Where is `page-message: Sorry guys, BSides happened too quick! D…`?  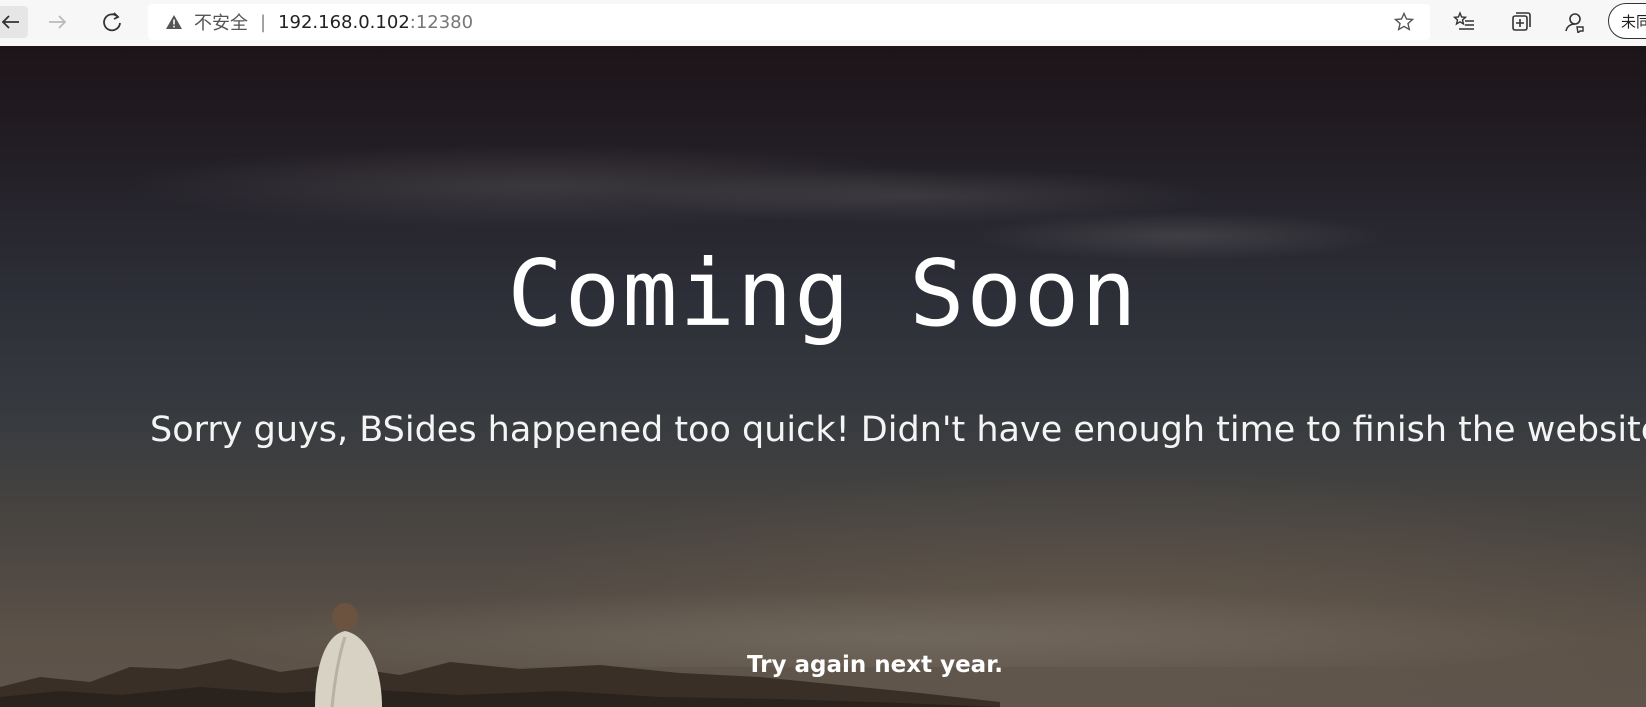
page-message: Sorry guys, BSides happened too quick! D… is located at coordinates (898, 430).